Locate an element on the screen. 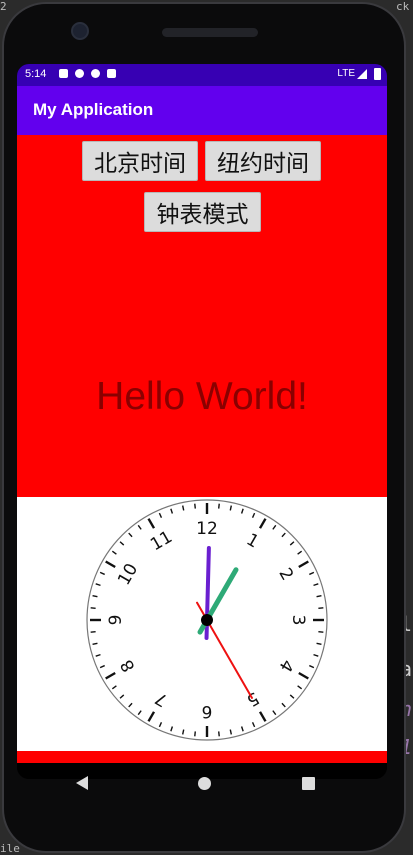 The height and width of the screenshot is (855, 413). clock-number: 3 is located at coordinates (298, 620).